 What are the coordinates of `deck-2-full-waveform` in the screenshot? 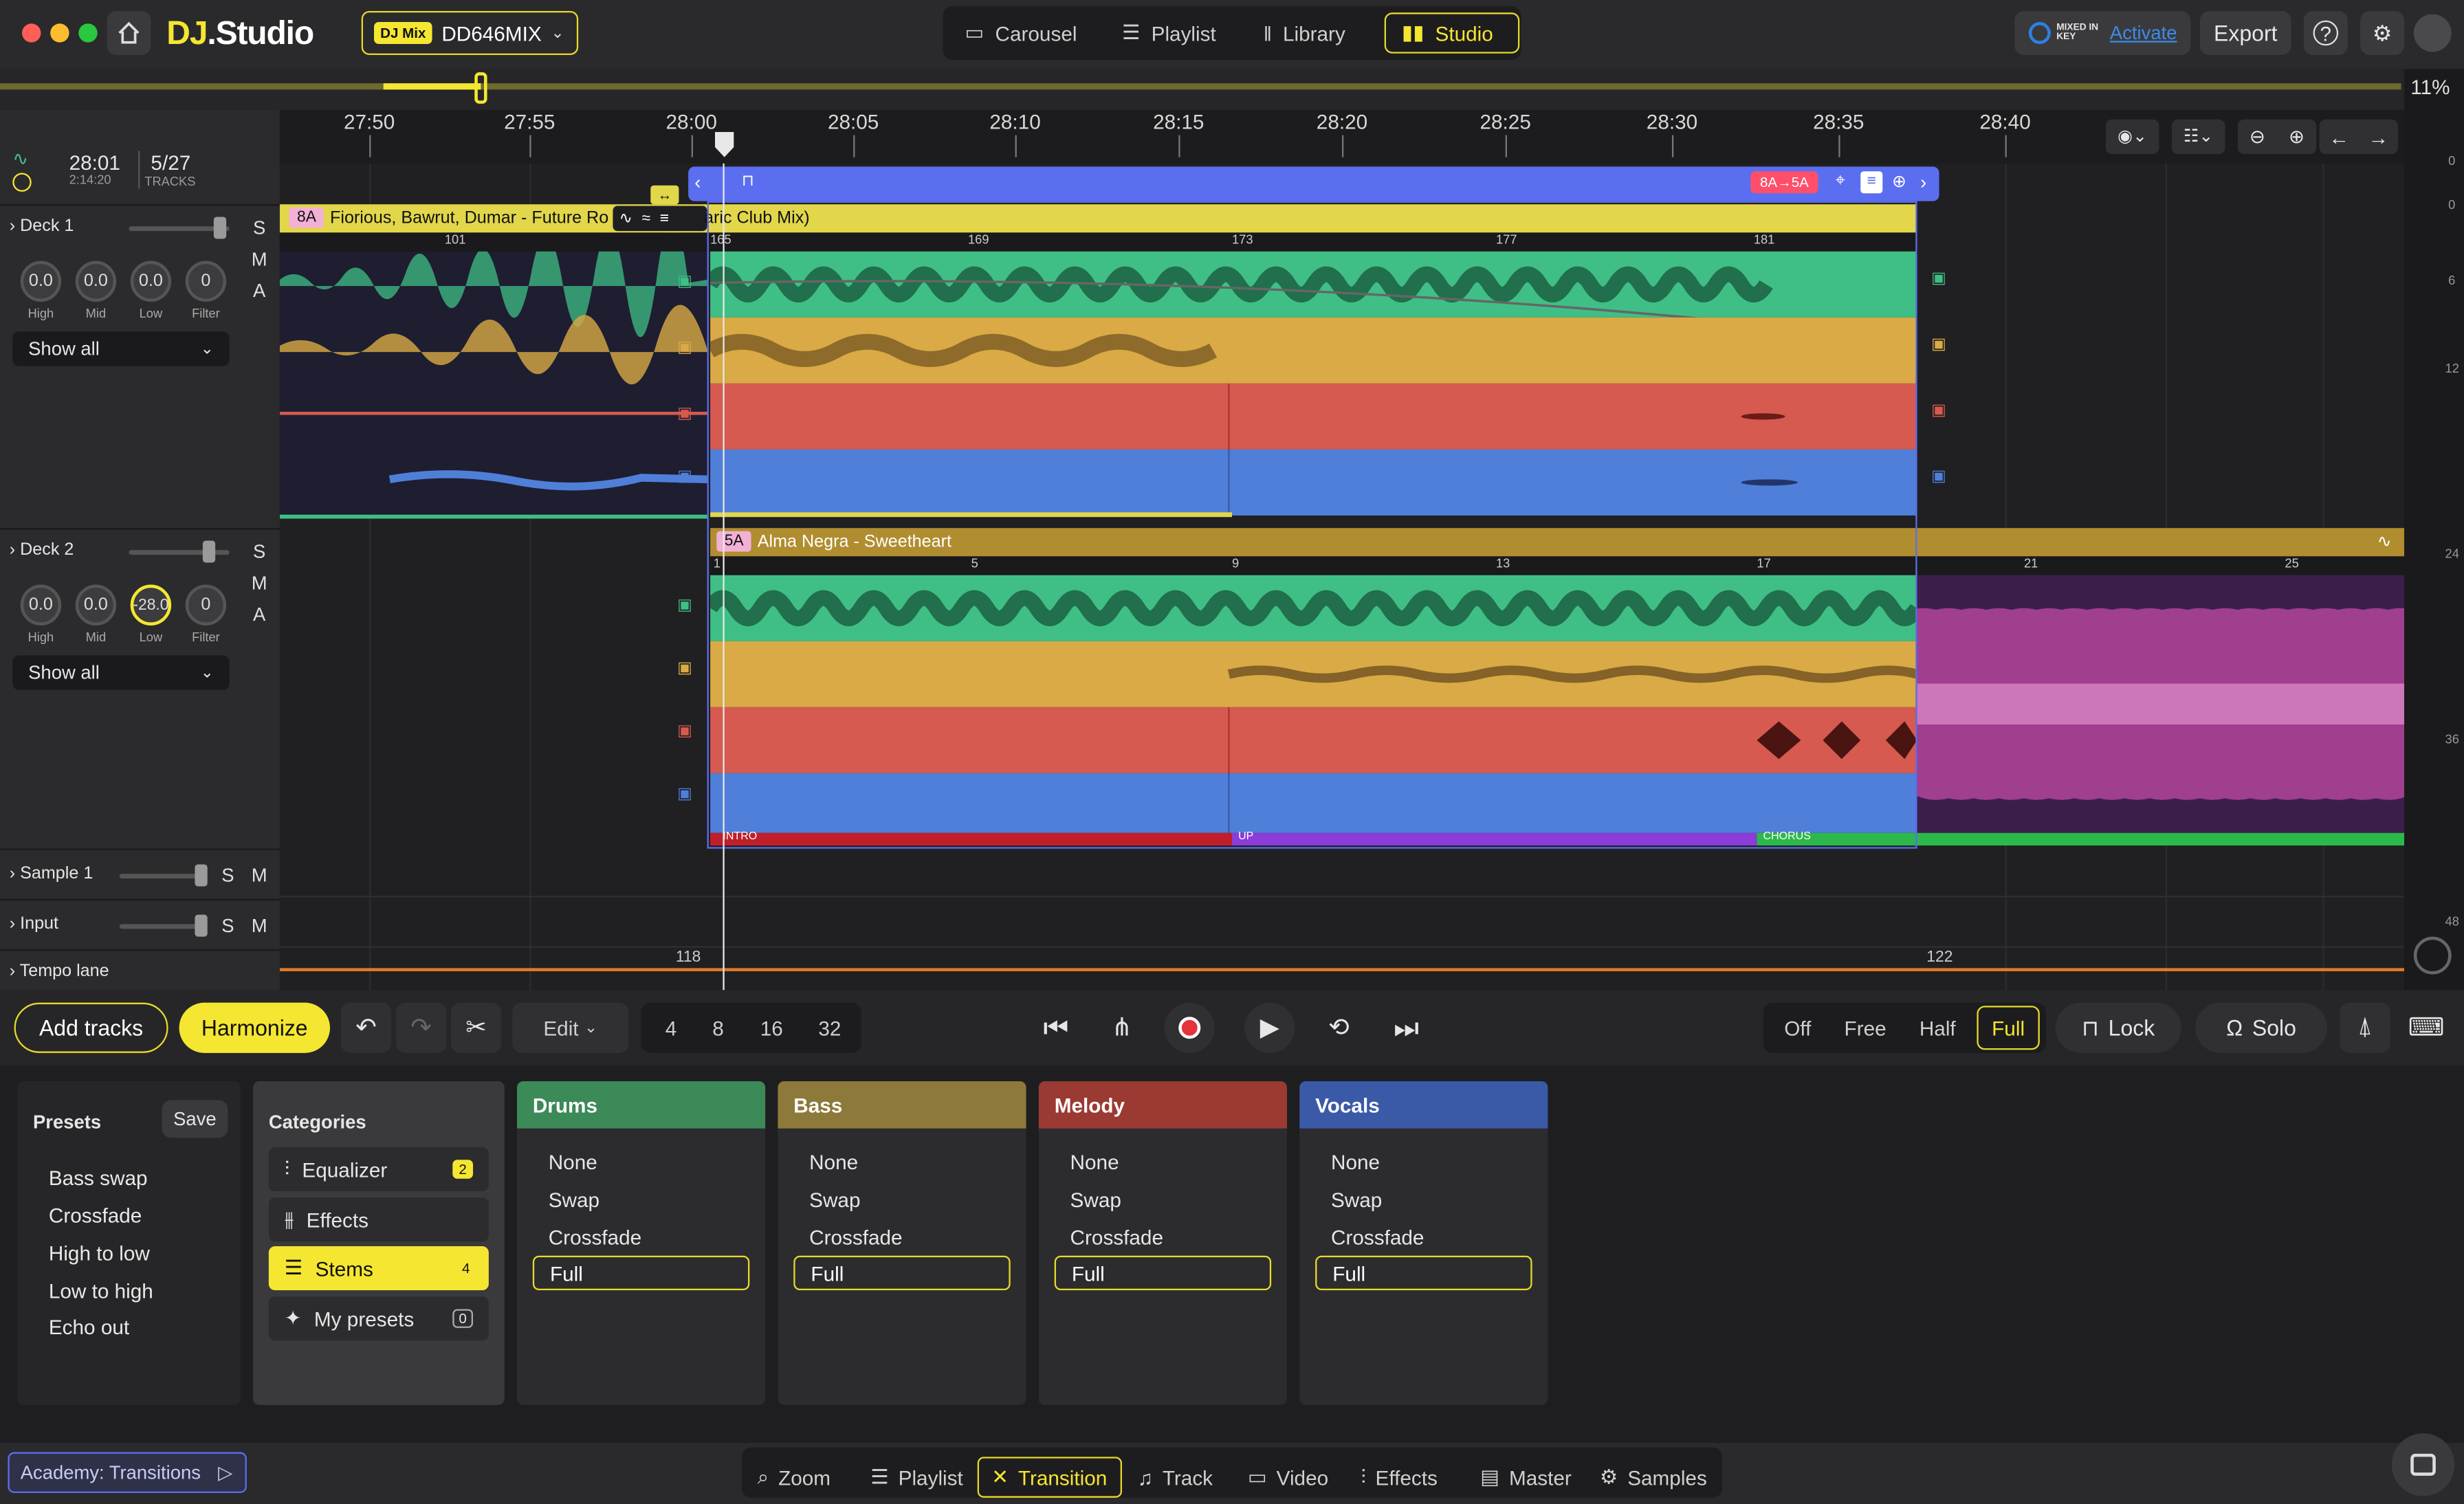 It's located at (2137, 704).